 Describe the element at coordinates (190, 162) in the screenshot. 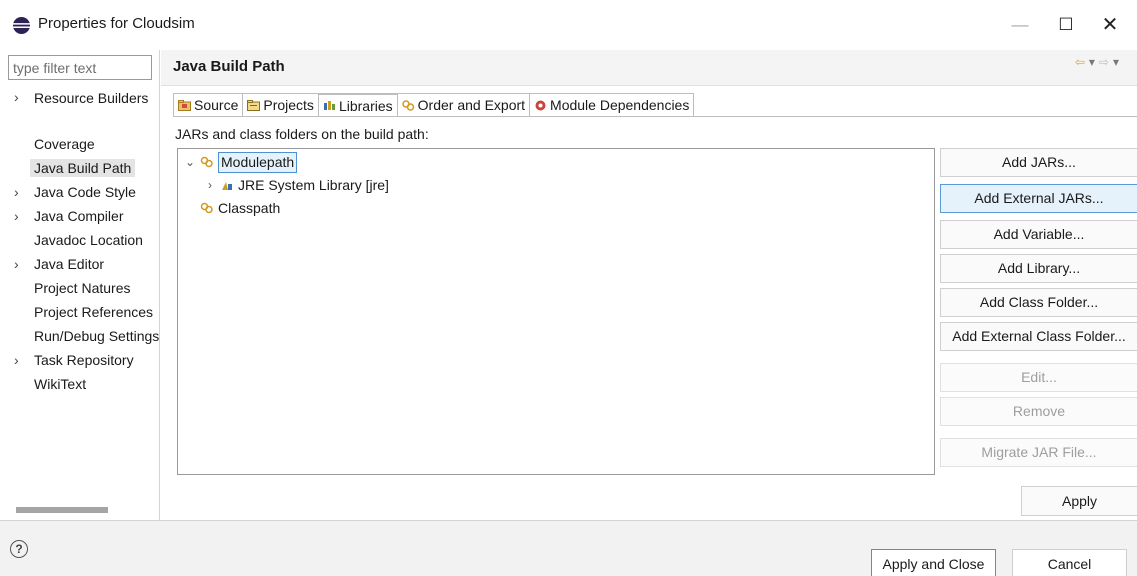

I see `chevron-down-icon: ⌄` at that location.